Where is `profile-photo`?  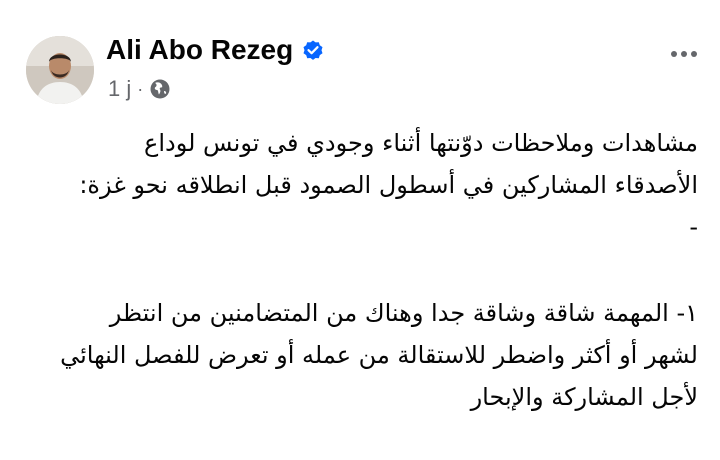 profile-photo is located at coordinates (60, 70).